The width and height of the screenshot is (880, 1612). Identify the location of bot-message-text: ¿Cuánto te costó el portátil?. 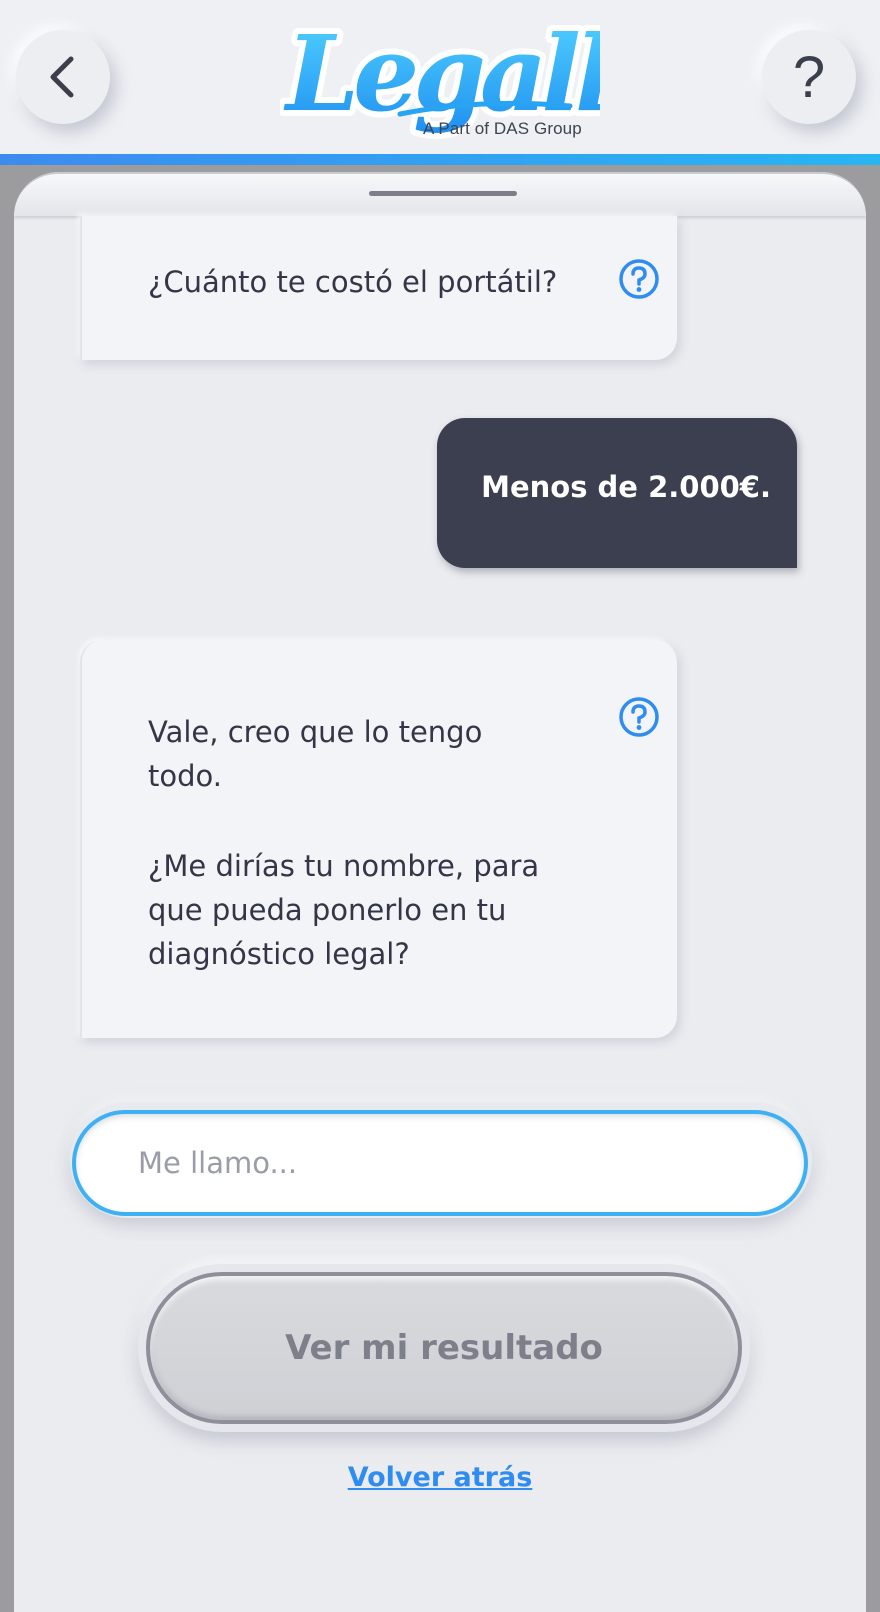
(353, 282).